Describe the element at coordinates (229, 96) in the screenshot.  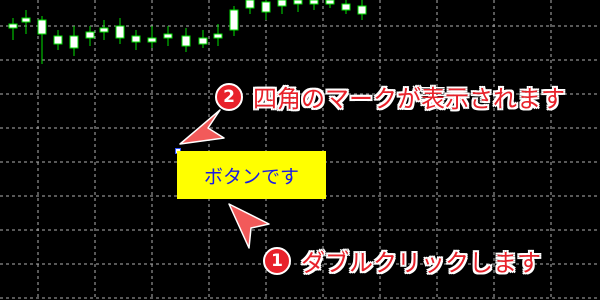
I see `step-number-badge: 2` at that location.